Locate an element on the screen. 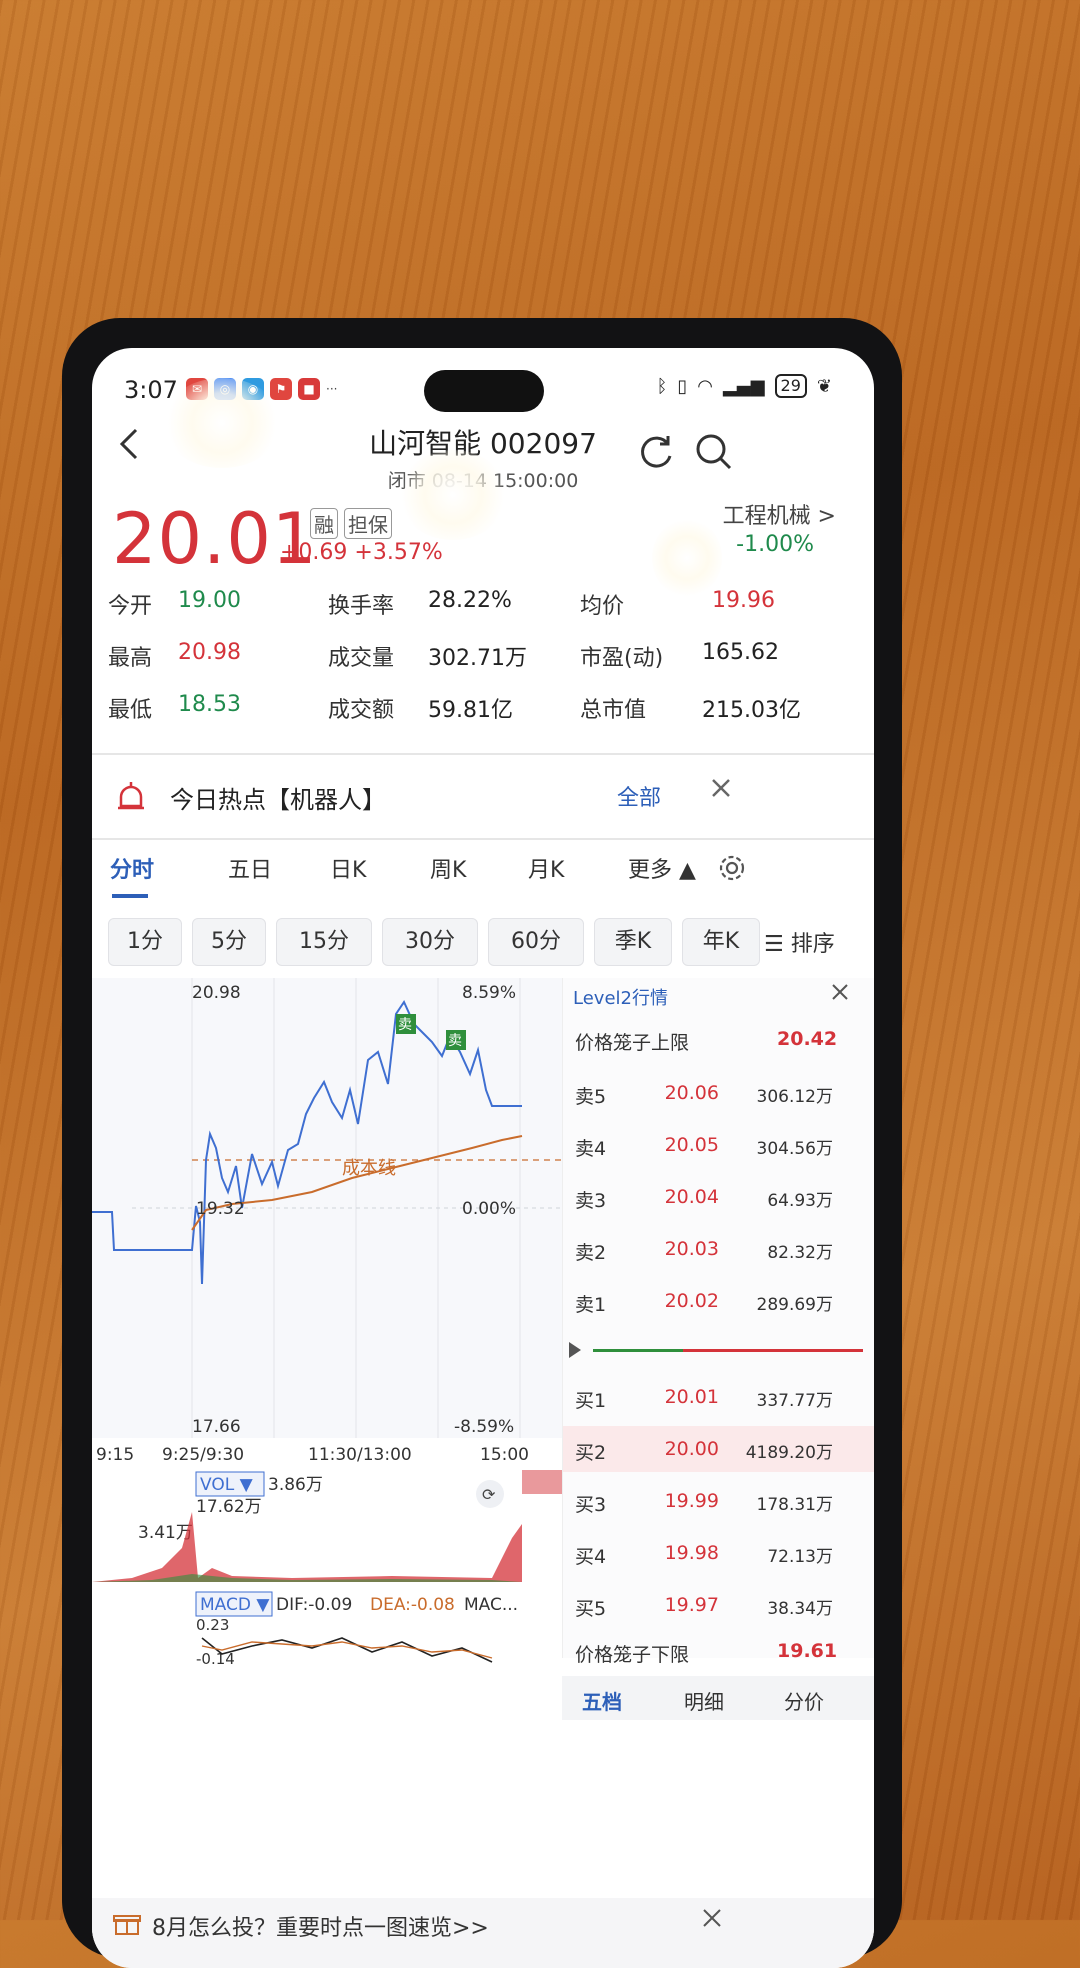 The width and height of the screenshot is (1080, 1968). bid-label: 买3 is located at coordinates (591, 1505).